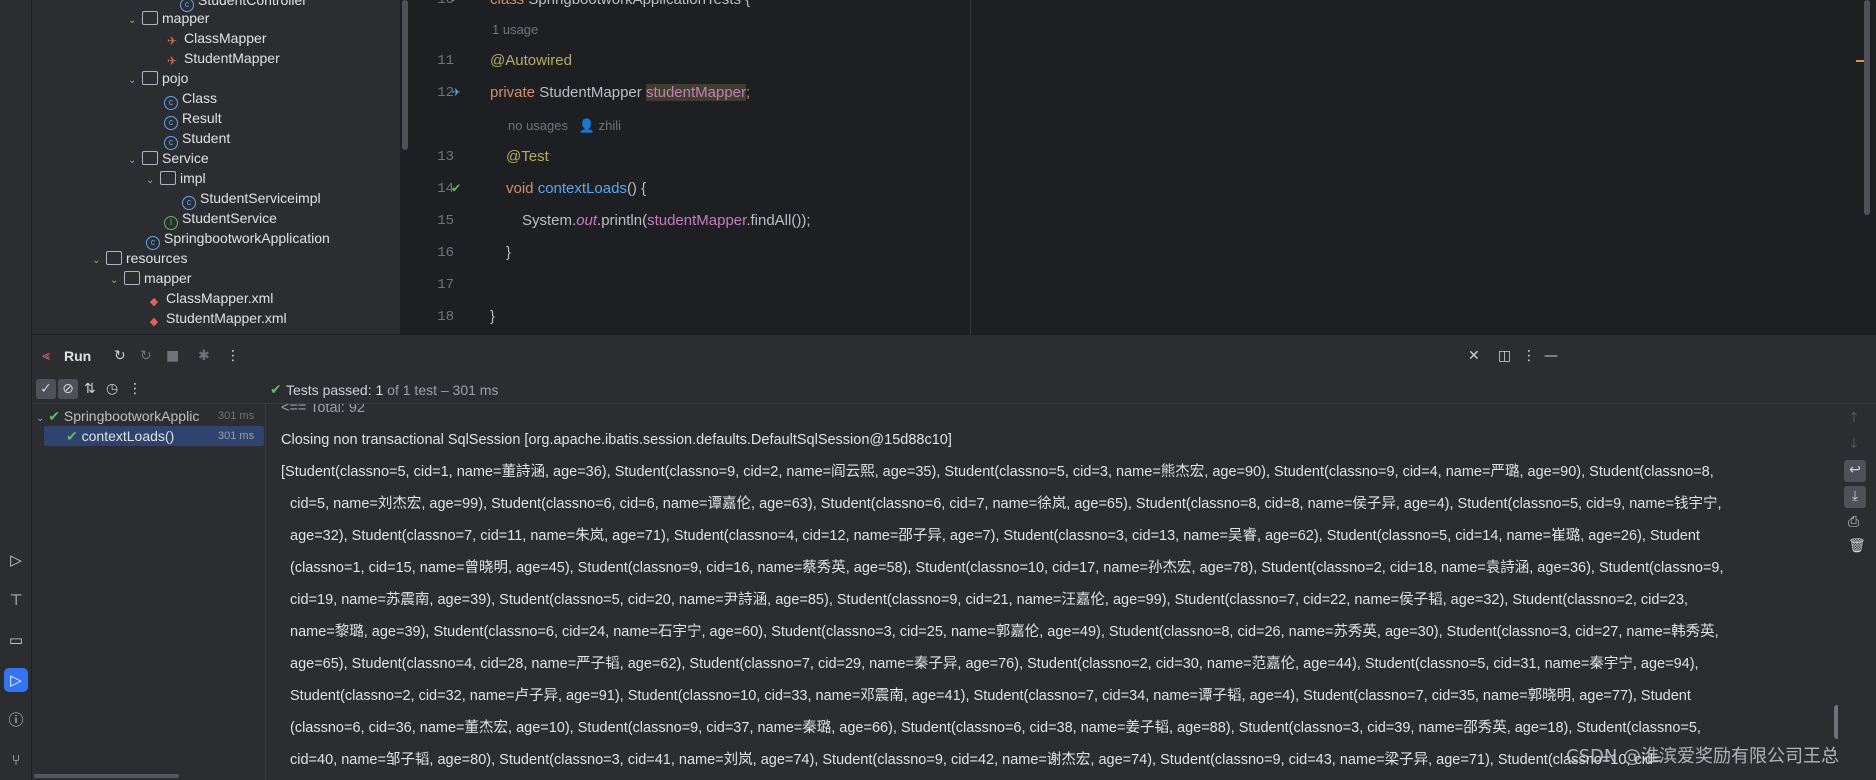 The width and height of the screenshot is (1876, 780). I want to click on code-line: @Test, so click(527, 156).